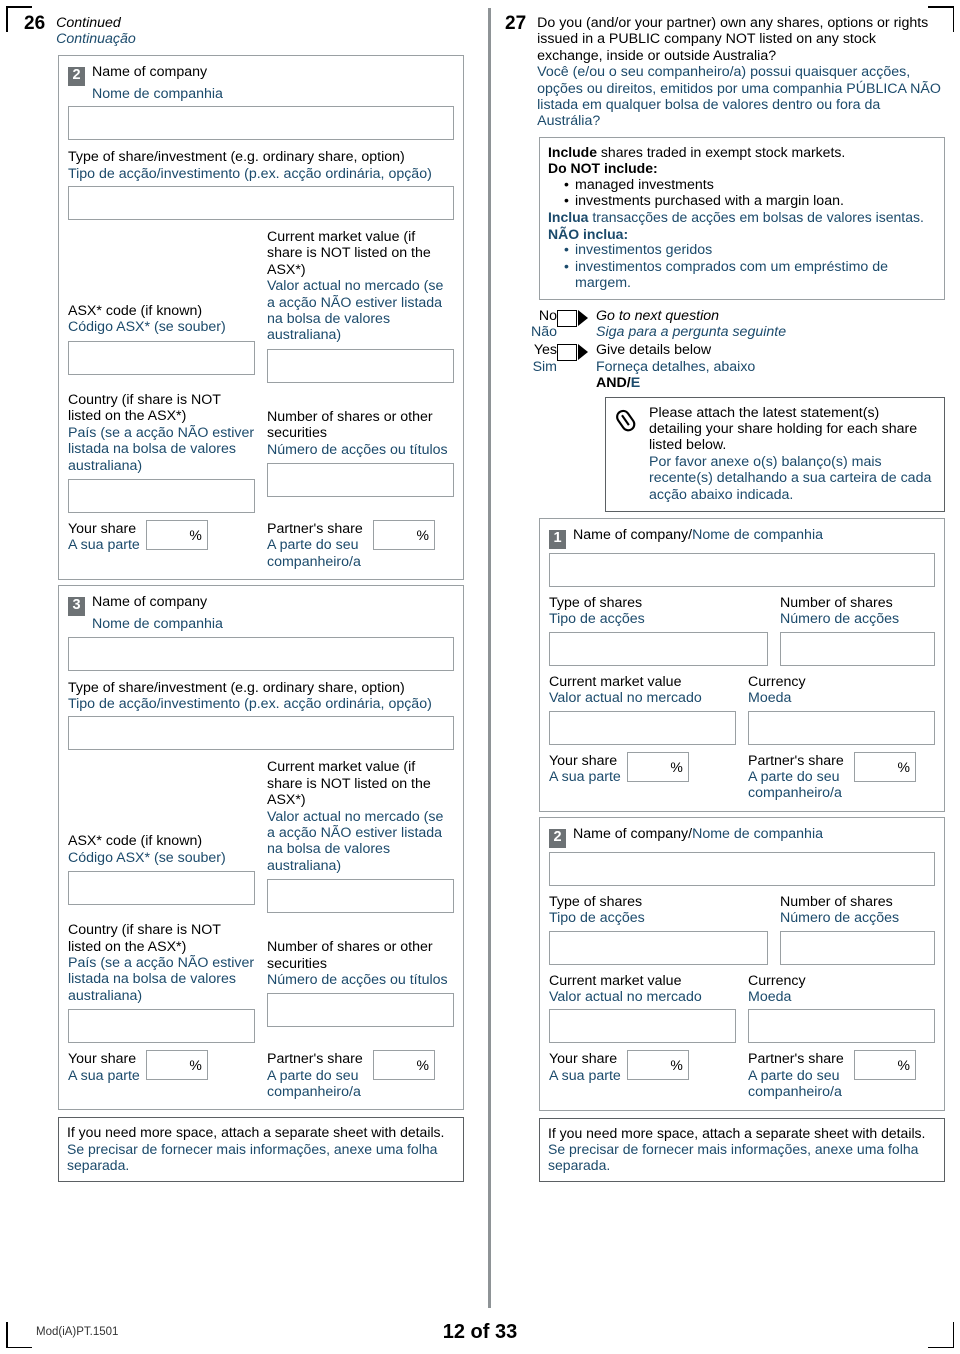  I want to click on entry-2-type-of-share-input, so click(261, 203).